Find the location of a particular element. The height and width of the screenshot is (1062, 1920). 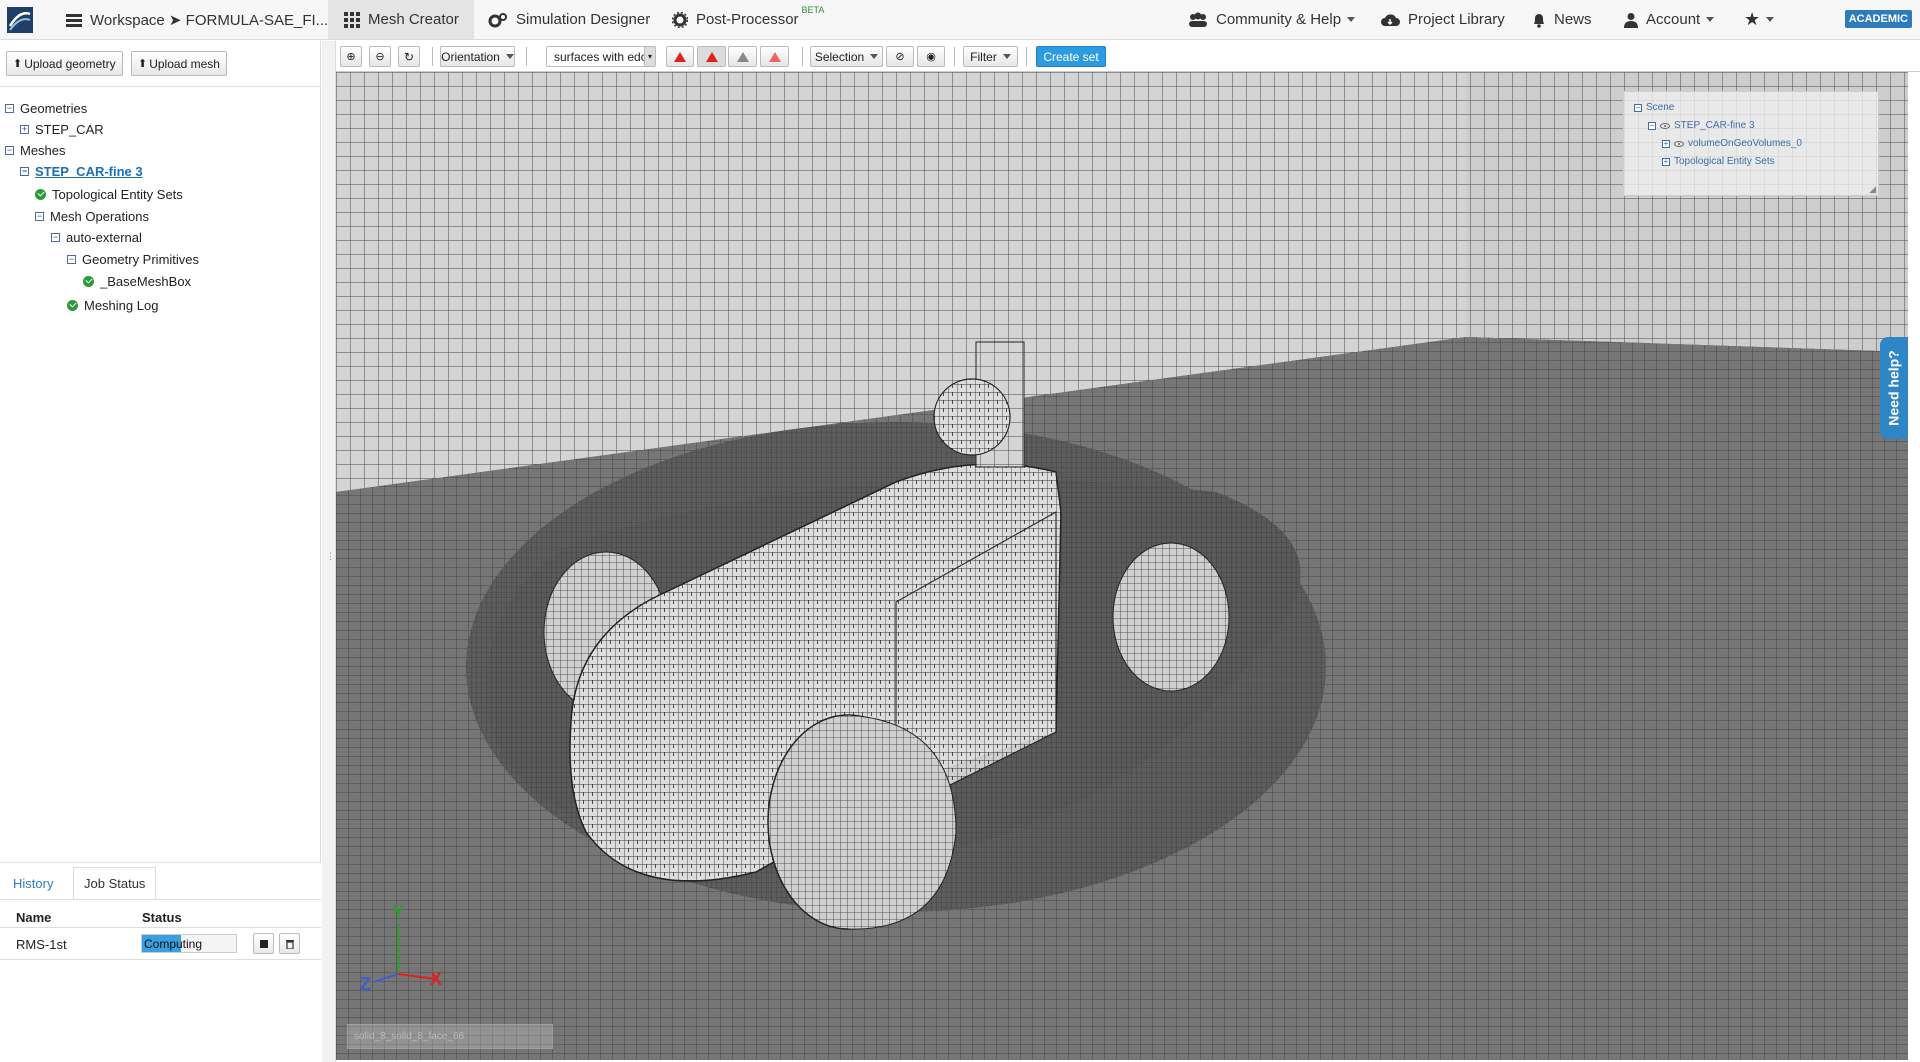

tab-mesh-creator: Mesh Creator is located at coordinates (401, 19).